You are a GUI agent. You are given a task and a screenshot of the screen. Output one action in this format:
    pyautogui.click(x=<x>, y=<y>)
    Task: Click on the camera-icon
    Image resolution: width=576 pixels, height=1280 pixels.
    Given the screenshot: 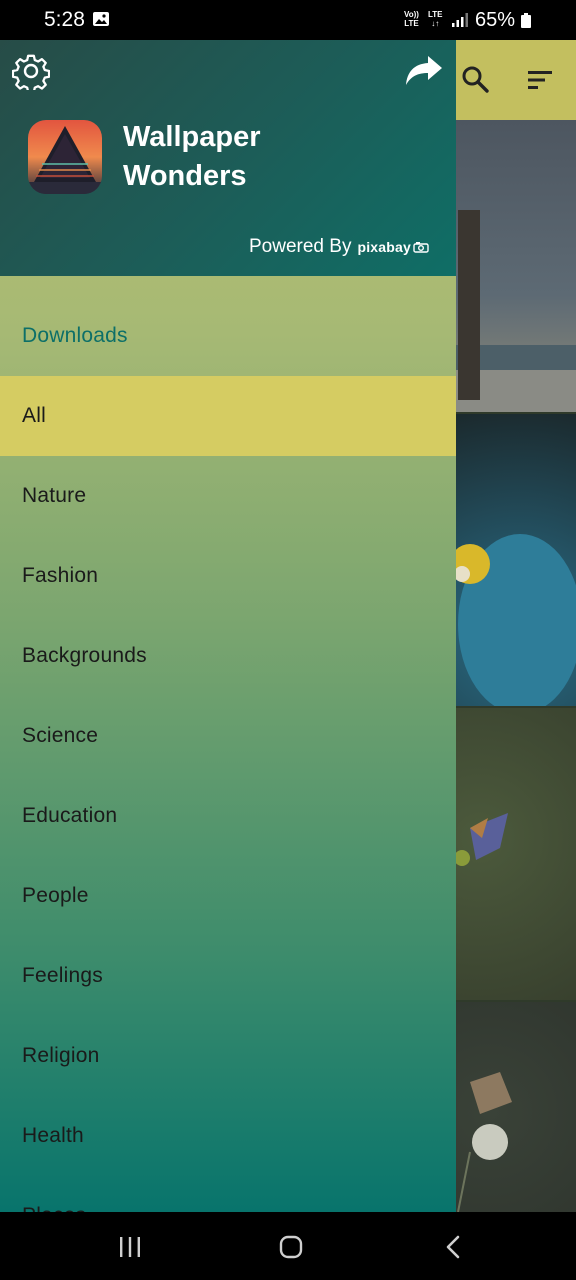 What is the action you would take?
    pyautogui.click(x=421, y=247)
    